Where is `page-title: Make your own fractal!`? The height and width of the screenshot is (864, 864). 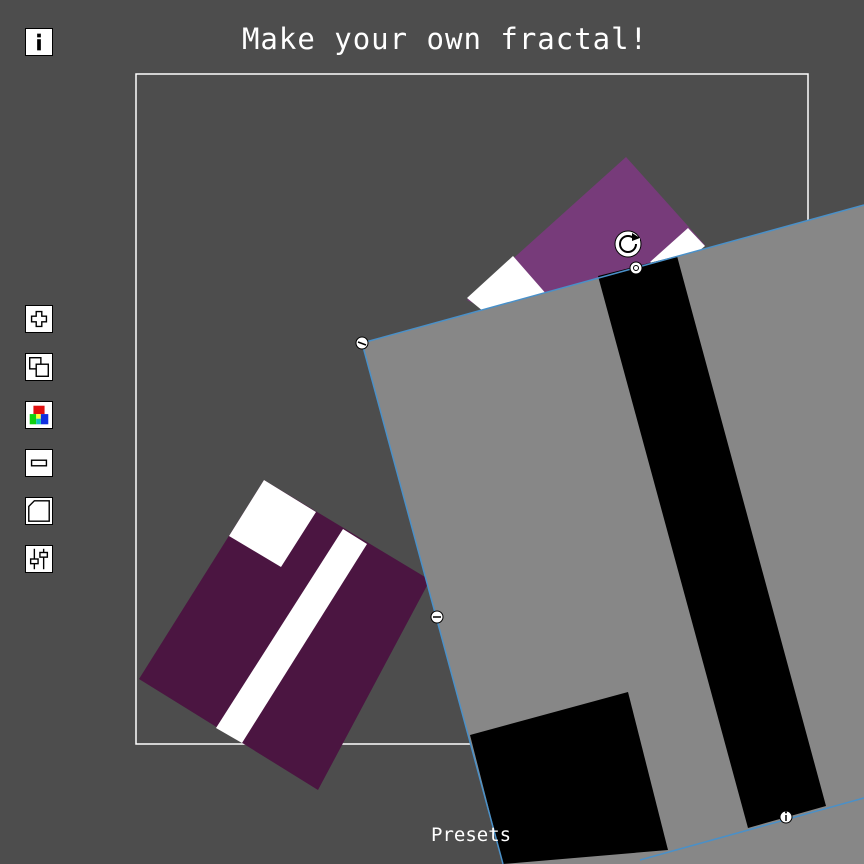
page-title: Make your own fractal! is located at coordinates (445, 39).